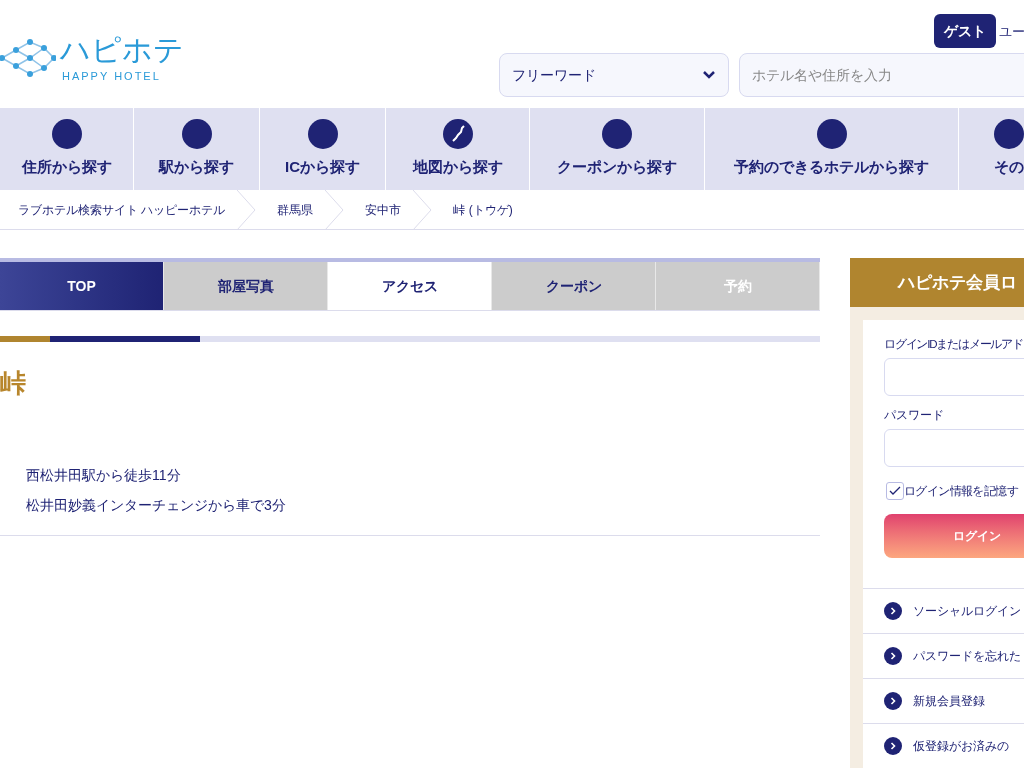  I want to click on remember-label: ログイン情報を記憶す, so click(961, 491).